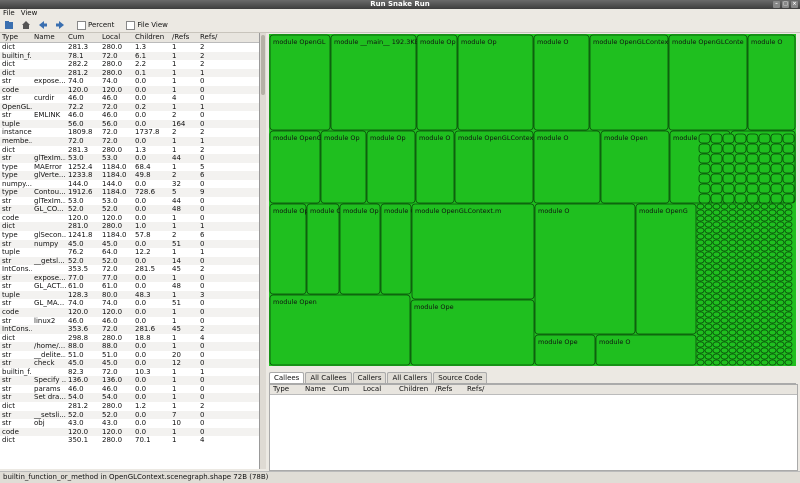 Image resolution: width=800 pixels, height=483 pixels. What do you see at coordinates (473, 251) in the screenshot?
I see `treemap-node: module OpenGLContext.m` at bounding box center [473, 251].